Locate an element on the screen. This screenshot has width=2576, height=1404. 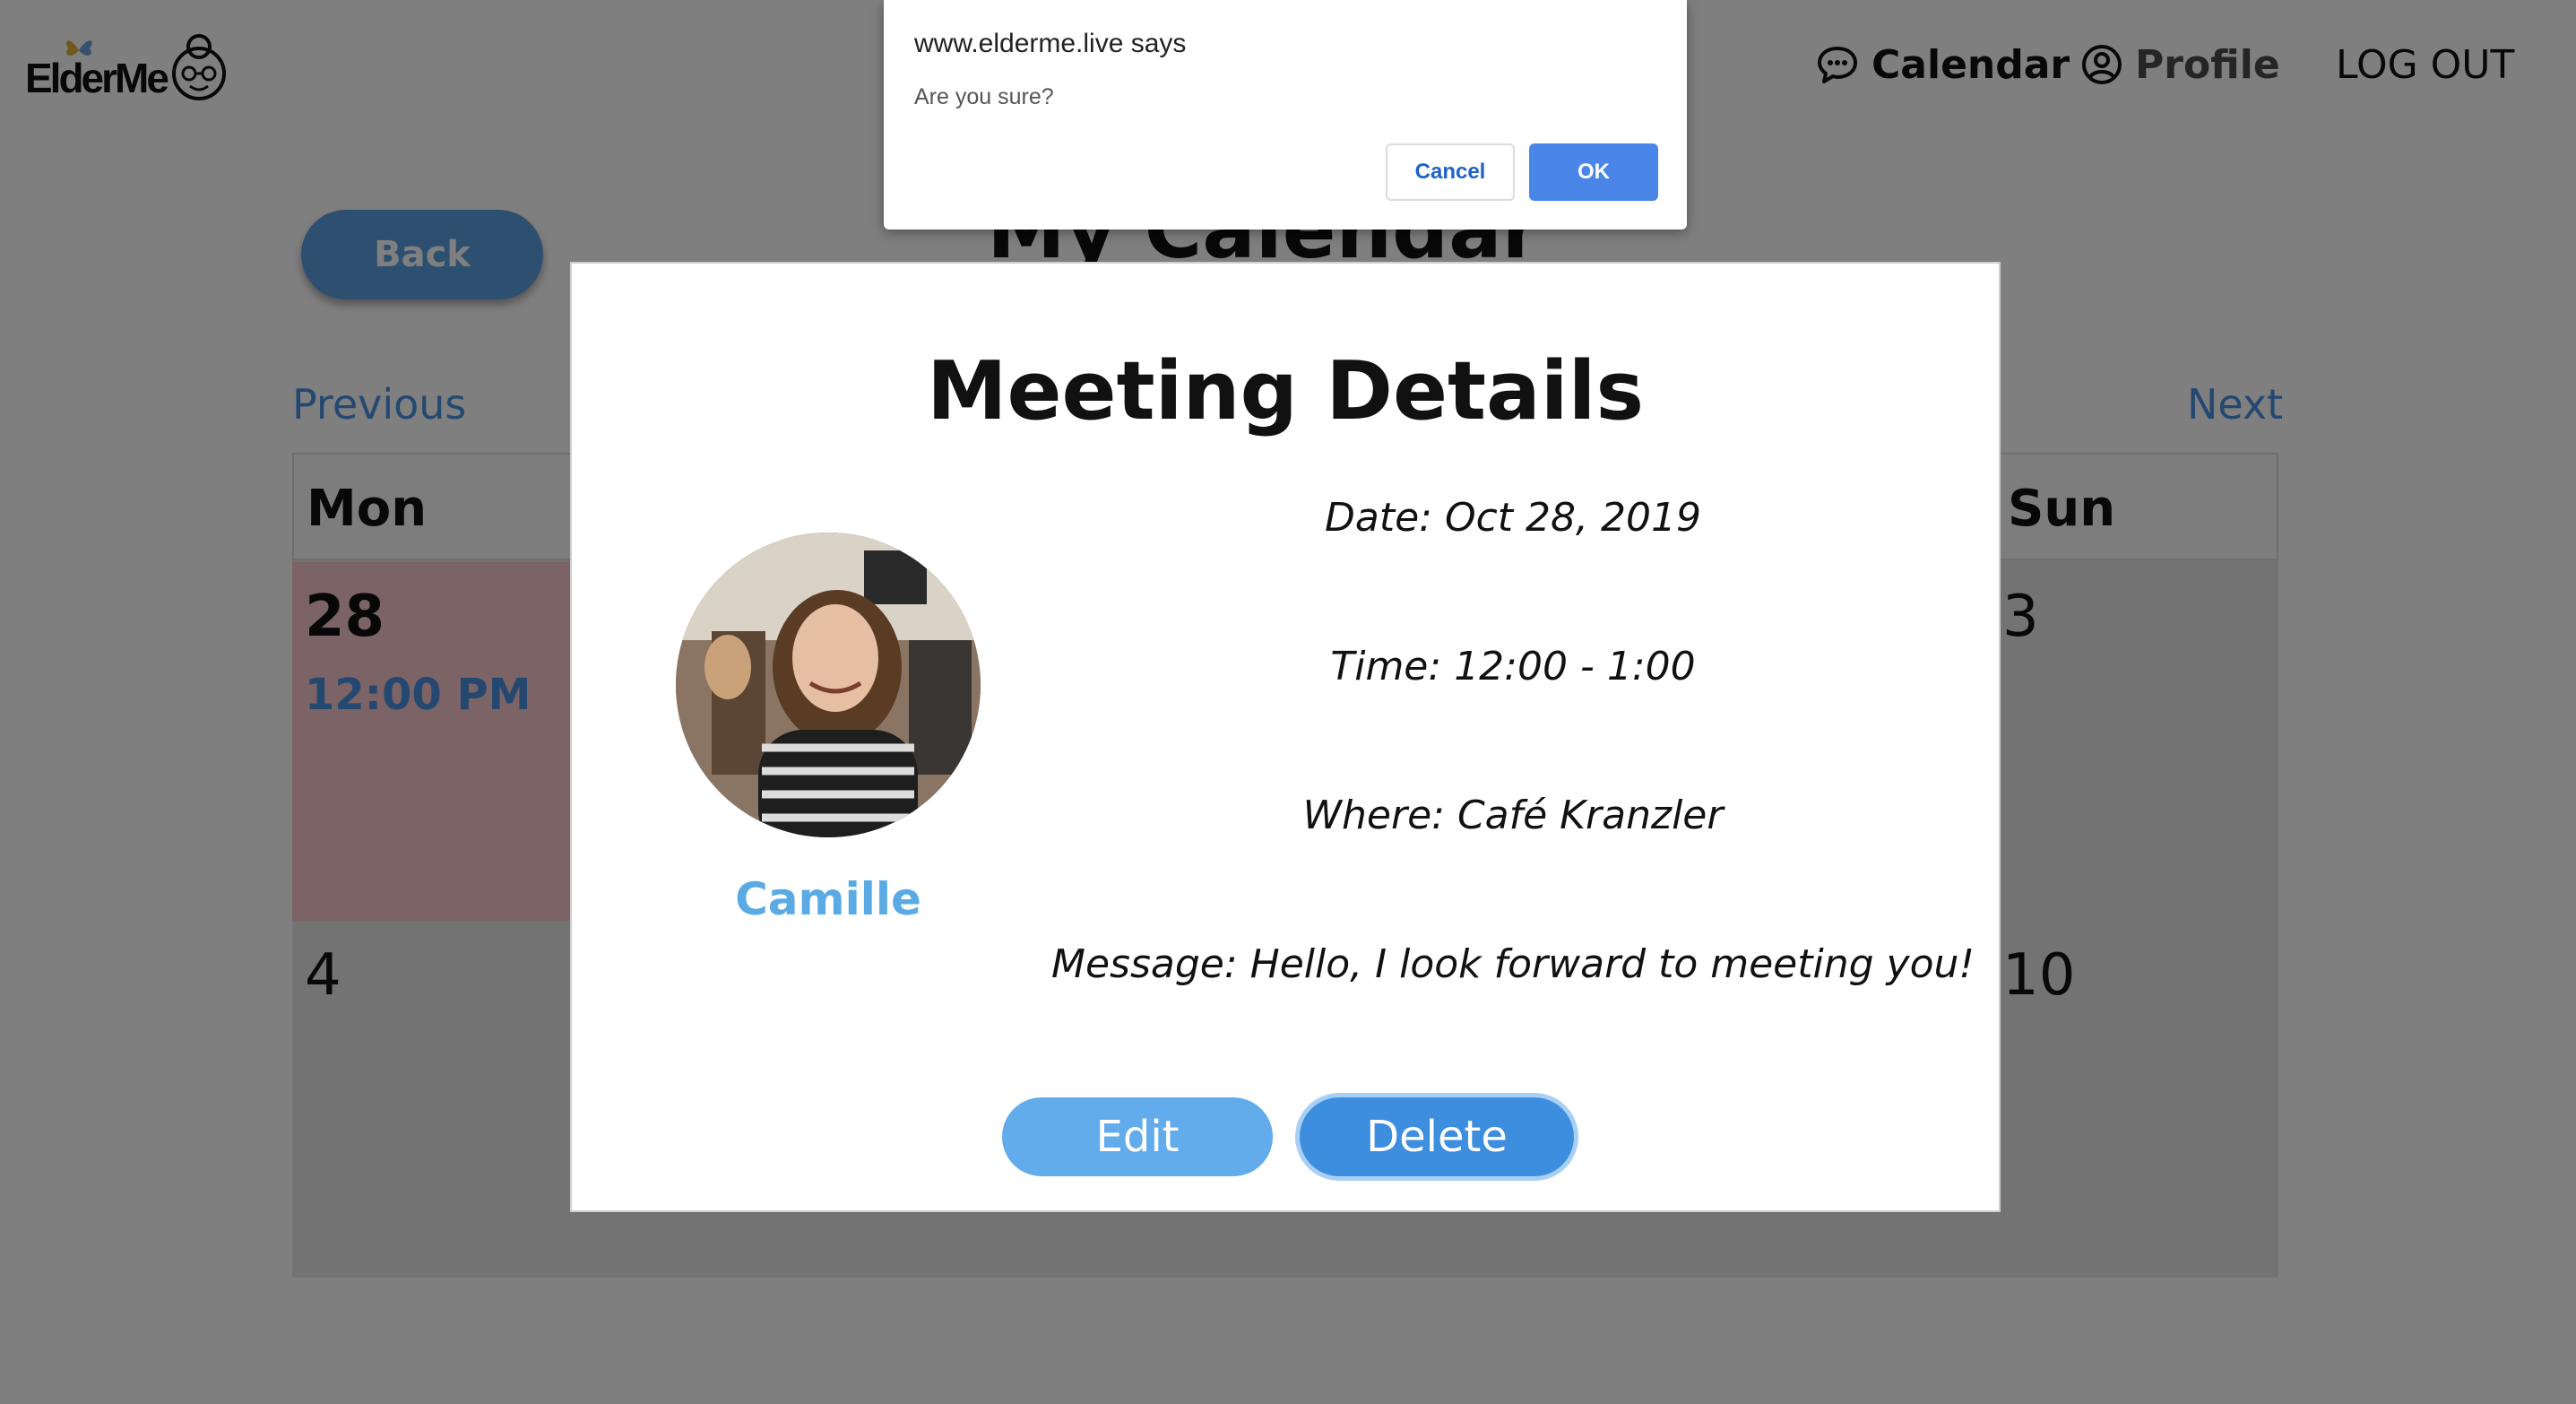
edit-button: Edit is located at coordinates (1137, 1136).